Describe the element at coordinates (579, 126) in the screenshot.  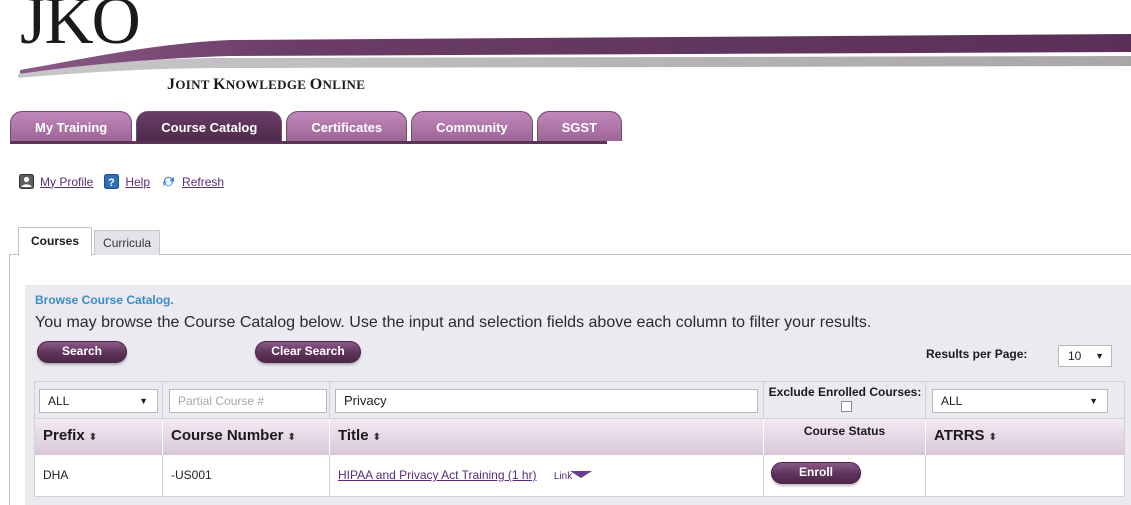
I see `tab-sgst: SGST` at that location.